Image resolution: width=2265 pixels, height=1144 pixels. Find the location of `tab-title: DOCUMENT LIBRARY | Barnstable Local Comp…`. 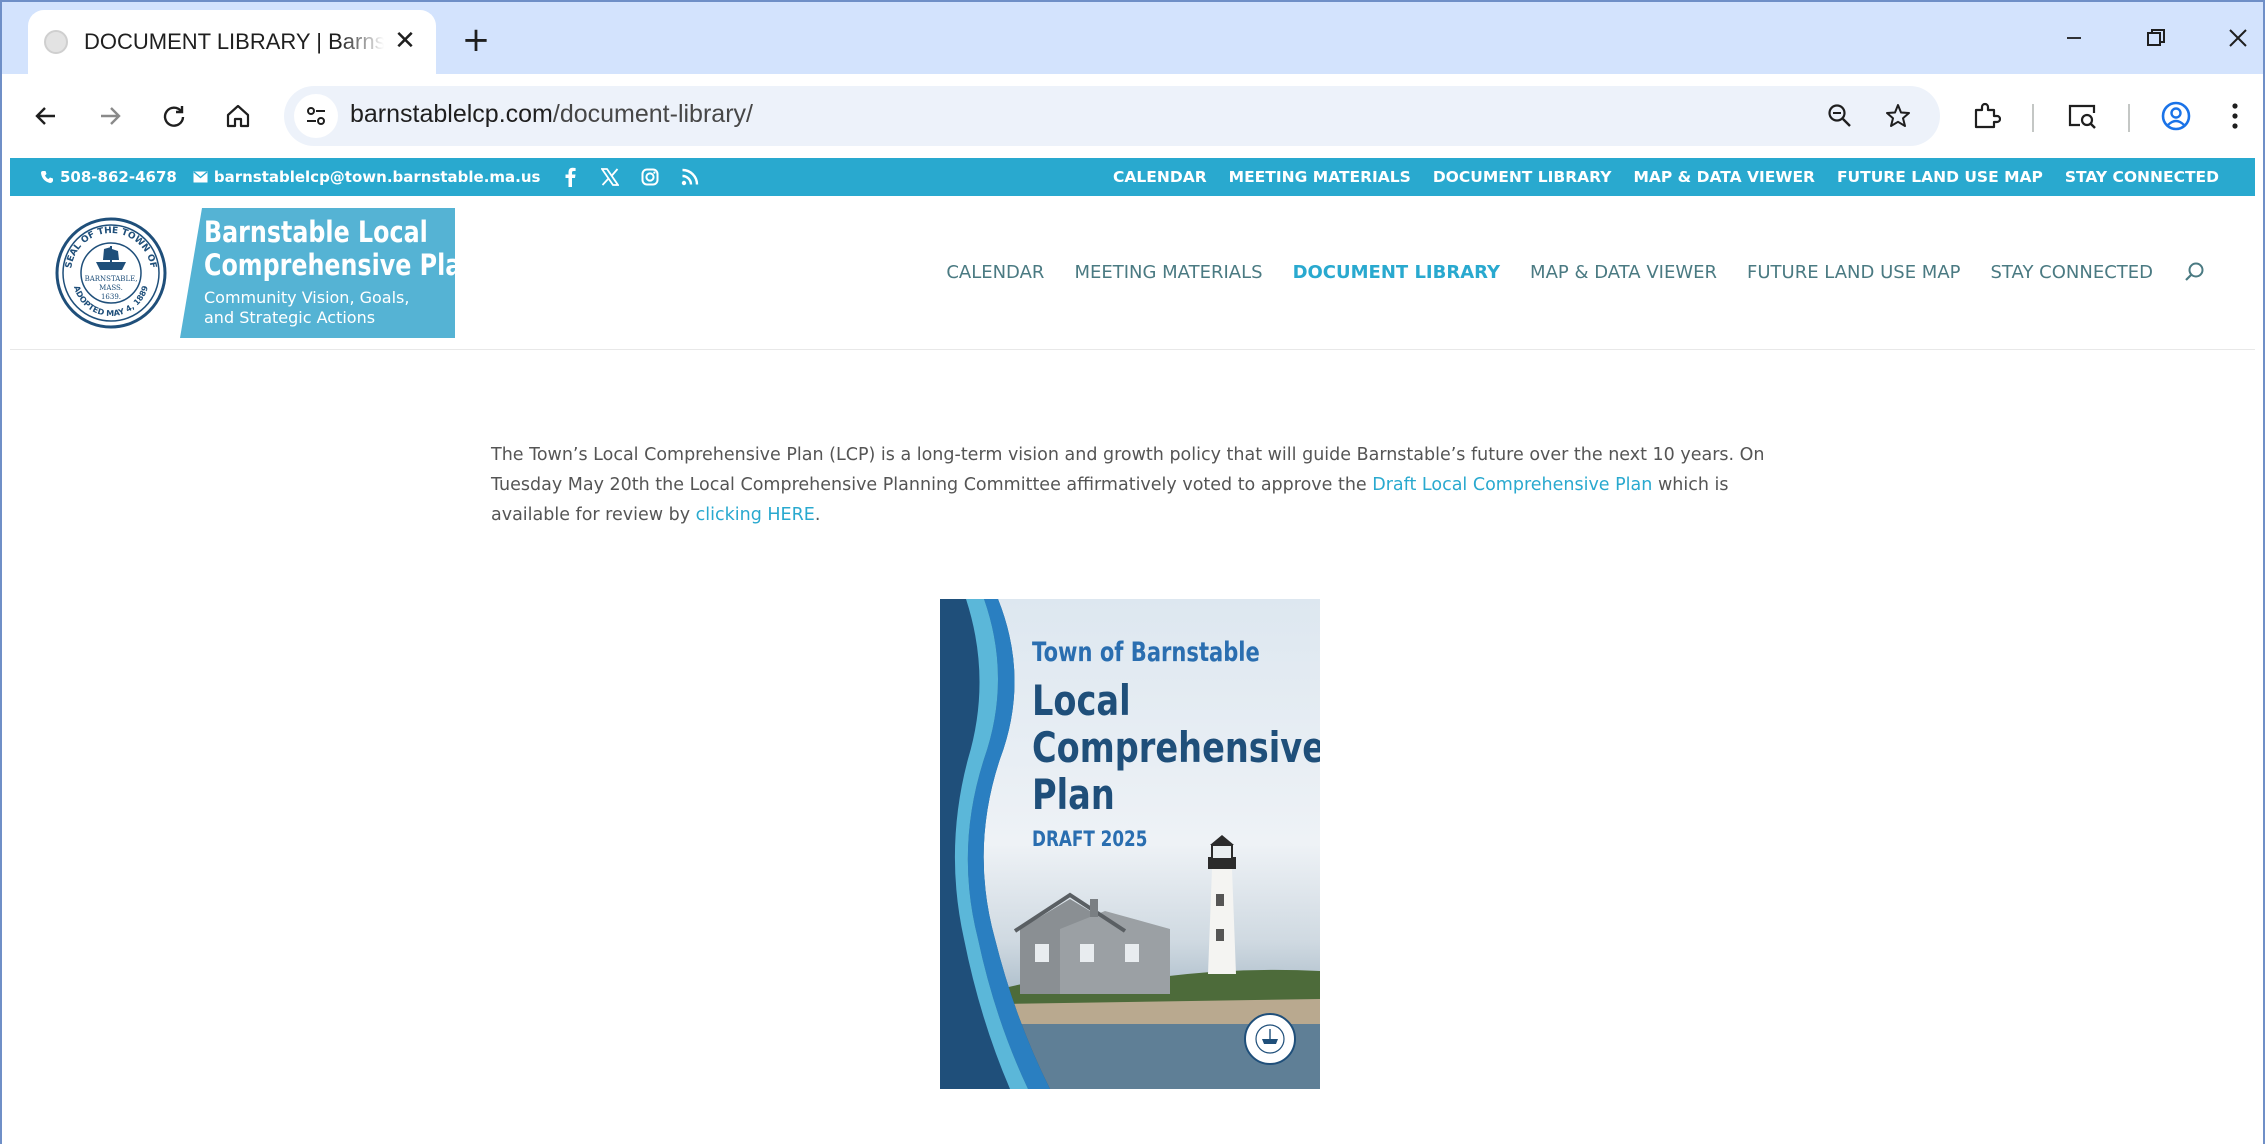

tab-title: DOCUMENT LIBRARY | Barnstable Local Comp… is located at coordinates (234, 41).